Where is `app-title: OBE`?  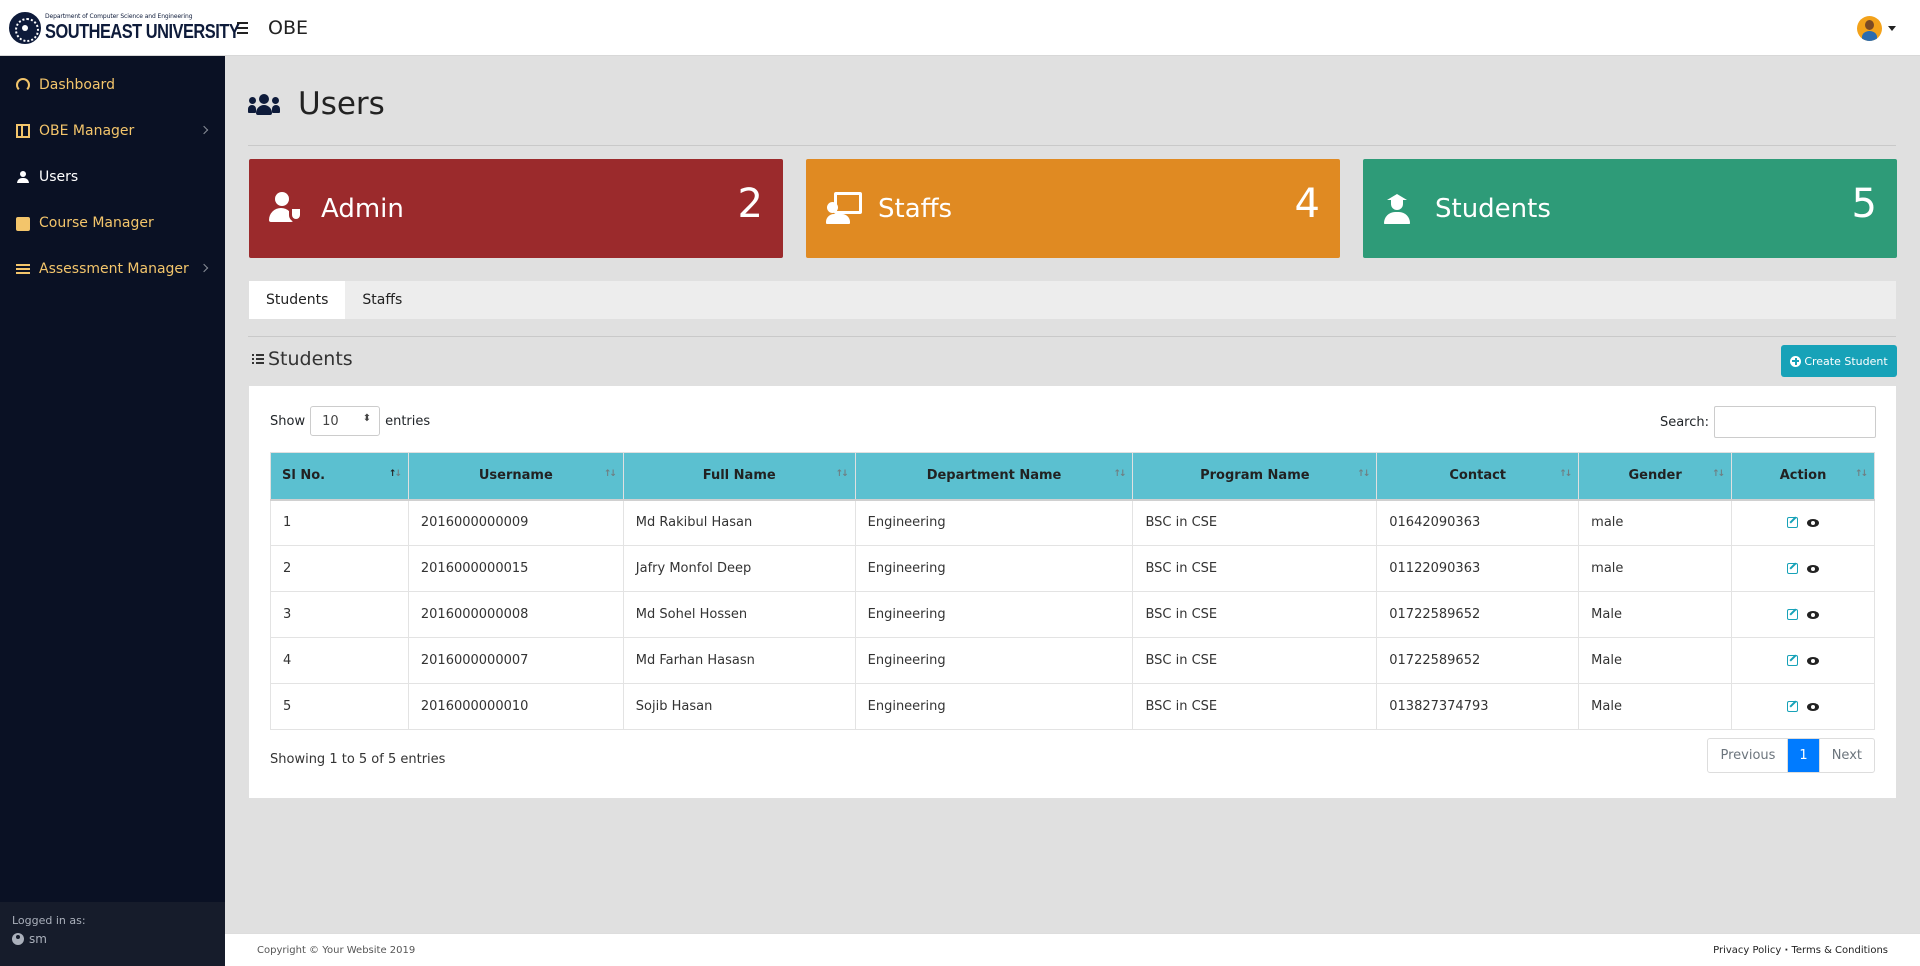
app-title: OBE is located at coordinates (288, 27).